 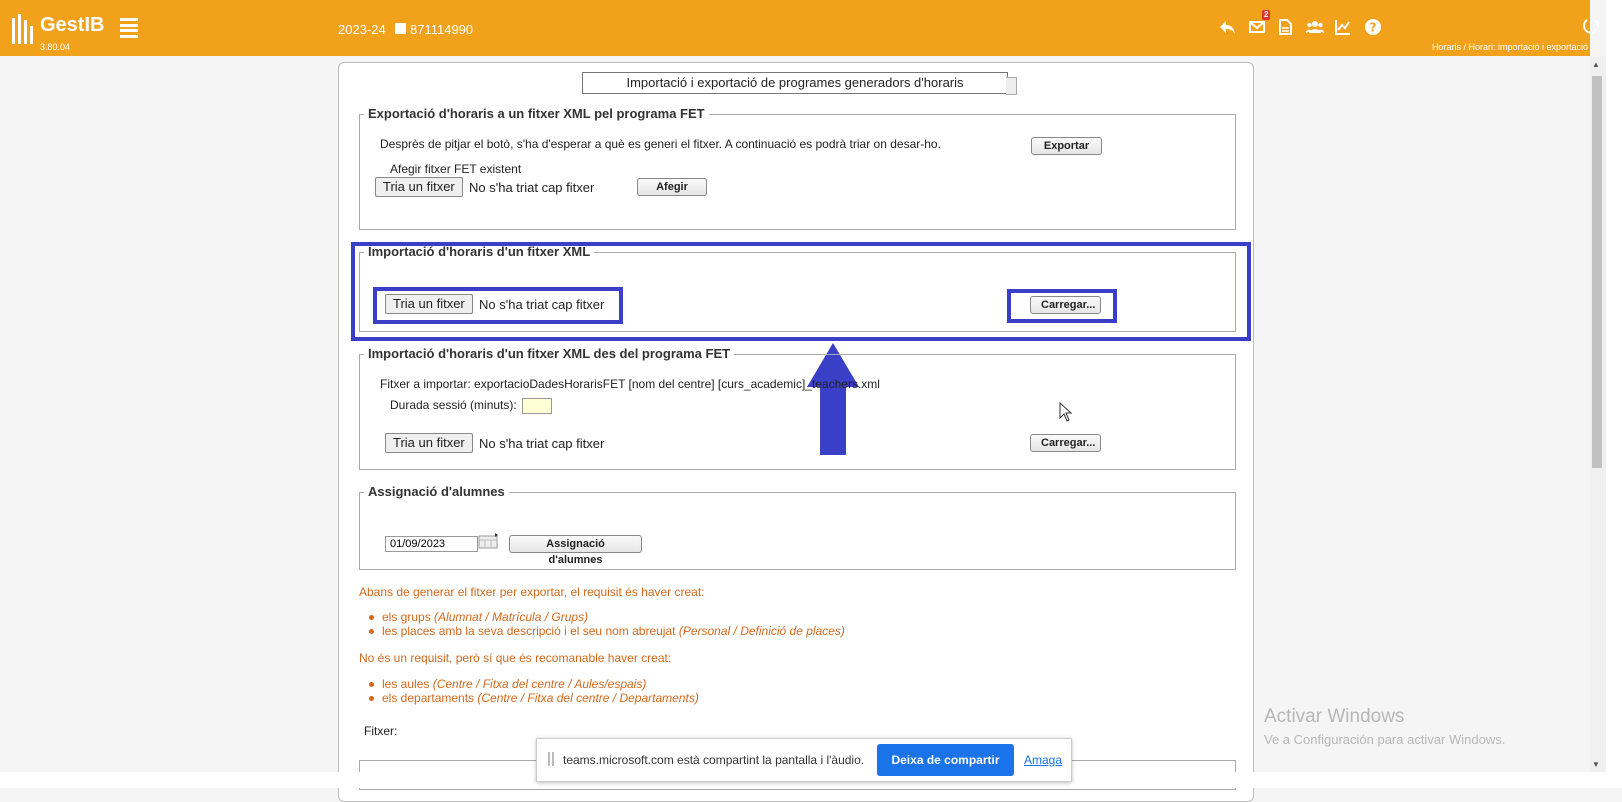 What do you see at coordinates (72, 25) in the screenshot?
I see `app-name: GestIB` at bounding box center [72, 25].